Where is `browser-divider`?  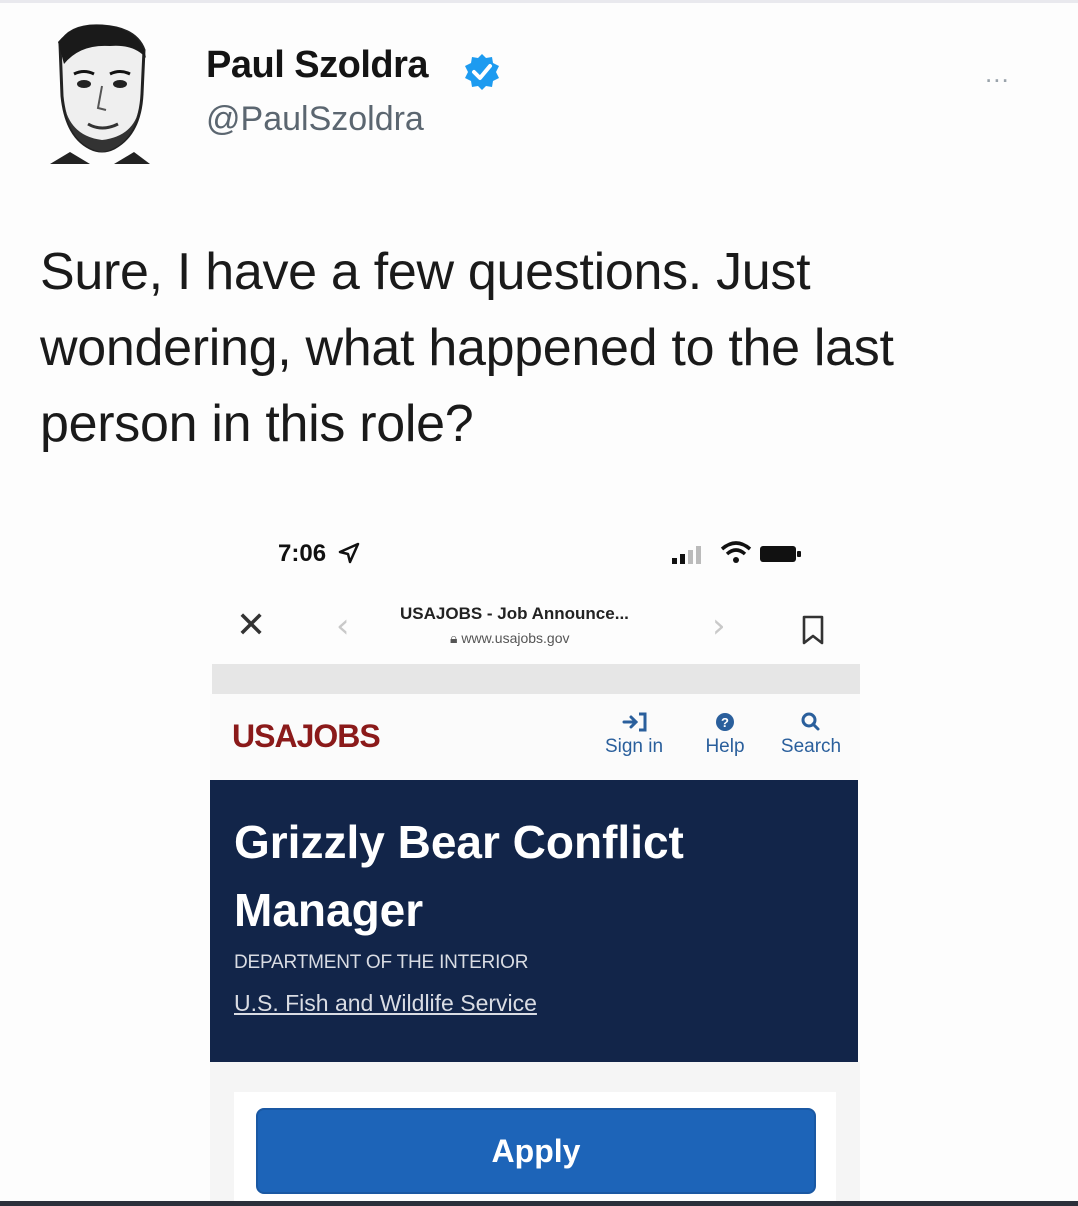
browser-divider is located at coordinates (536, 679).